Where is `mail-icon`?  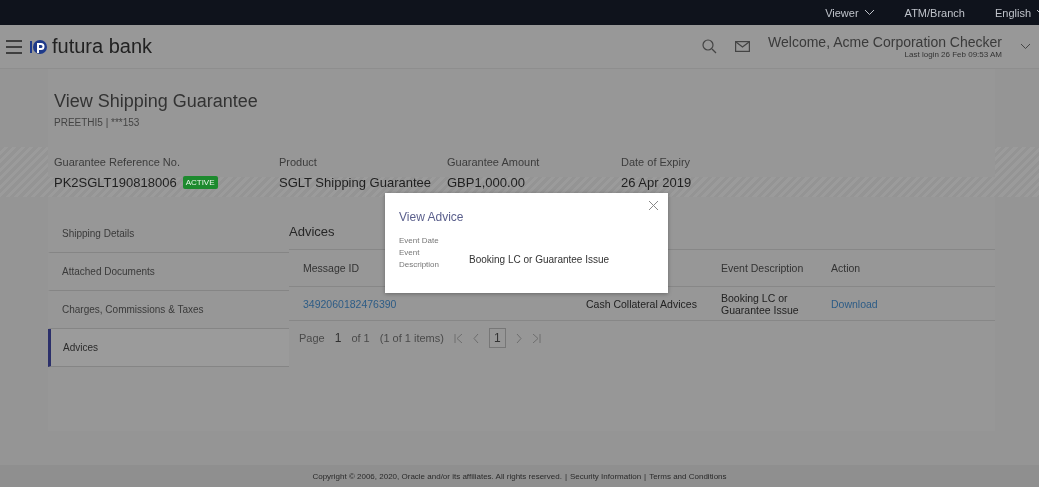
mail-icon is located at coordinates (743, 46).